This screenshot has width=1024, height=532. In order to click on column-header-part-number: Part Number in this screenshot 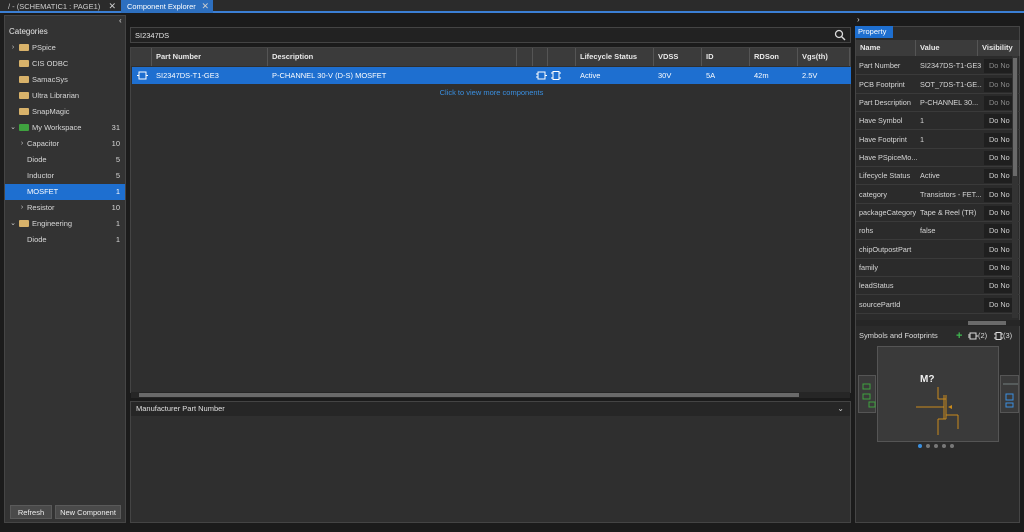, I will do `click(210, 57)`.